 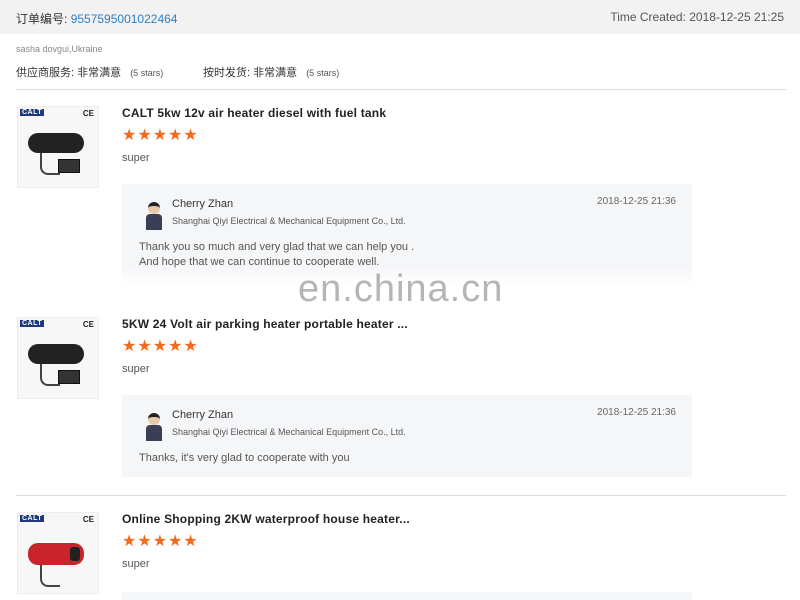 I want to click on buyer-name: sasha dovgui,Ukraine, so click(x=59, y=49).